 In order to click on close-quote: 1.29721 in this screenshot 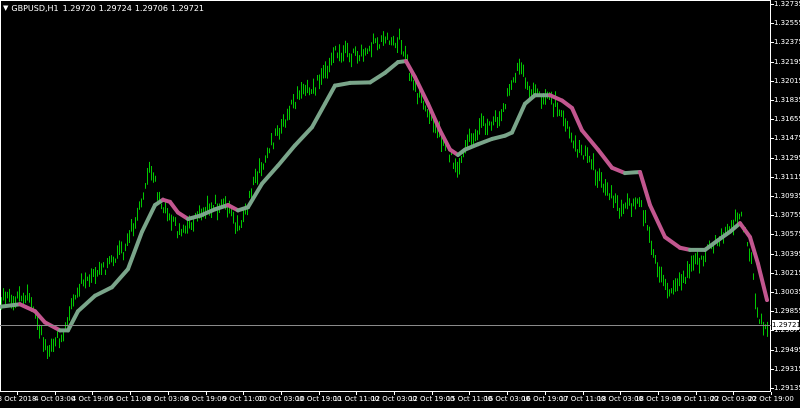, I will do `click(187, 8)`.